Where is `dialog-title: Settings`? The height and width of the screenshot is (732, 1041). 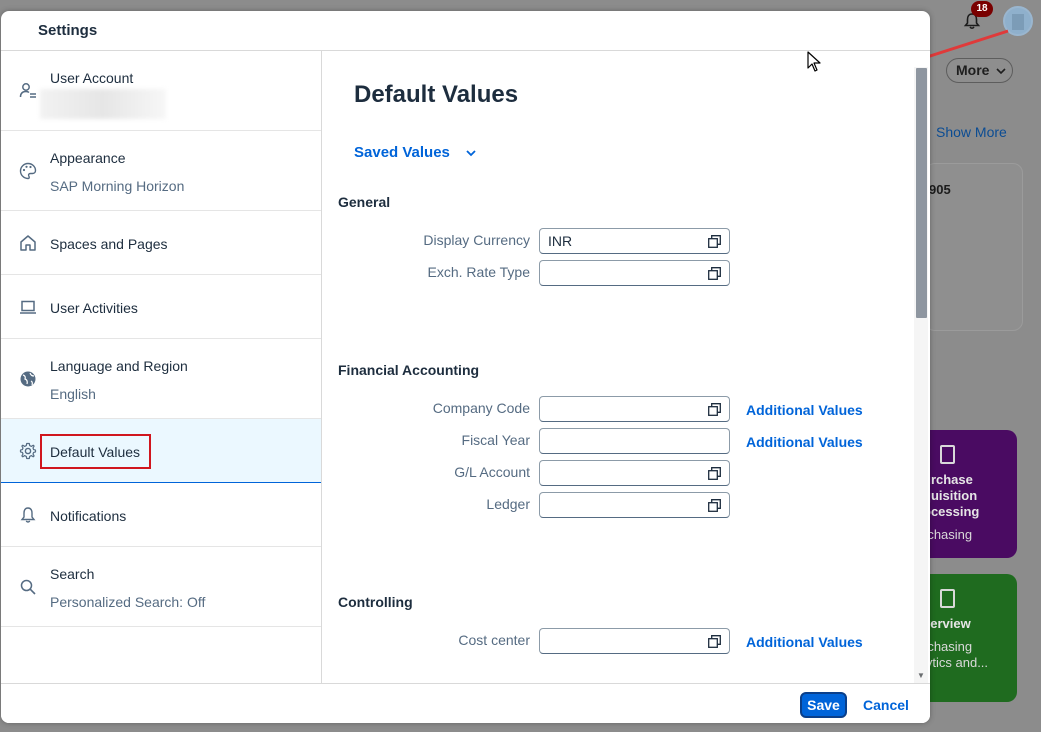 dialog-title: Settings is located at coordinates (68, 30).